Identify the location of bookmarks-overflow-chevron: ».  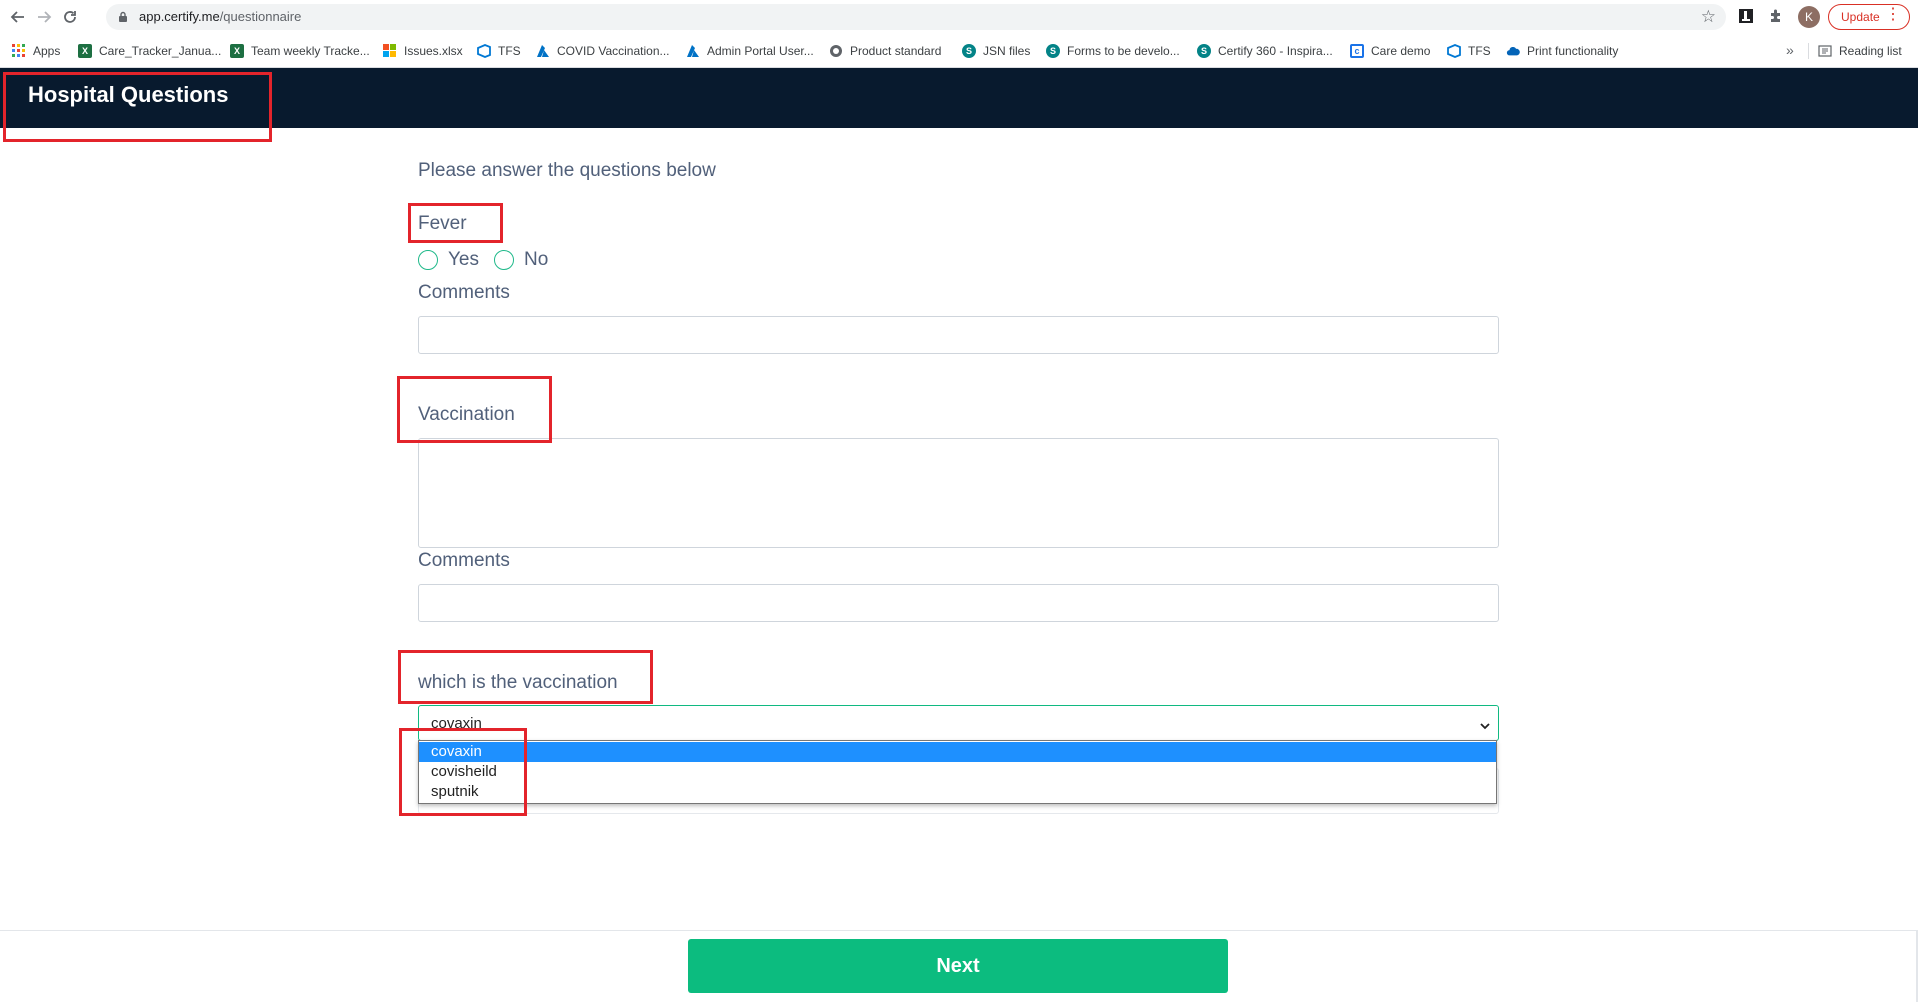
(1790, 50).